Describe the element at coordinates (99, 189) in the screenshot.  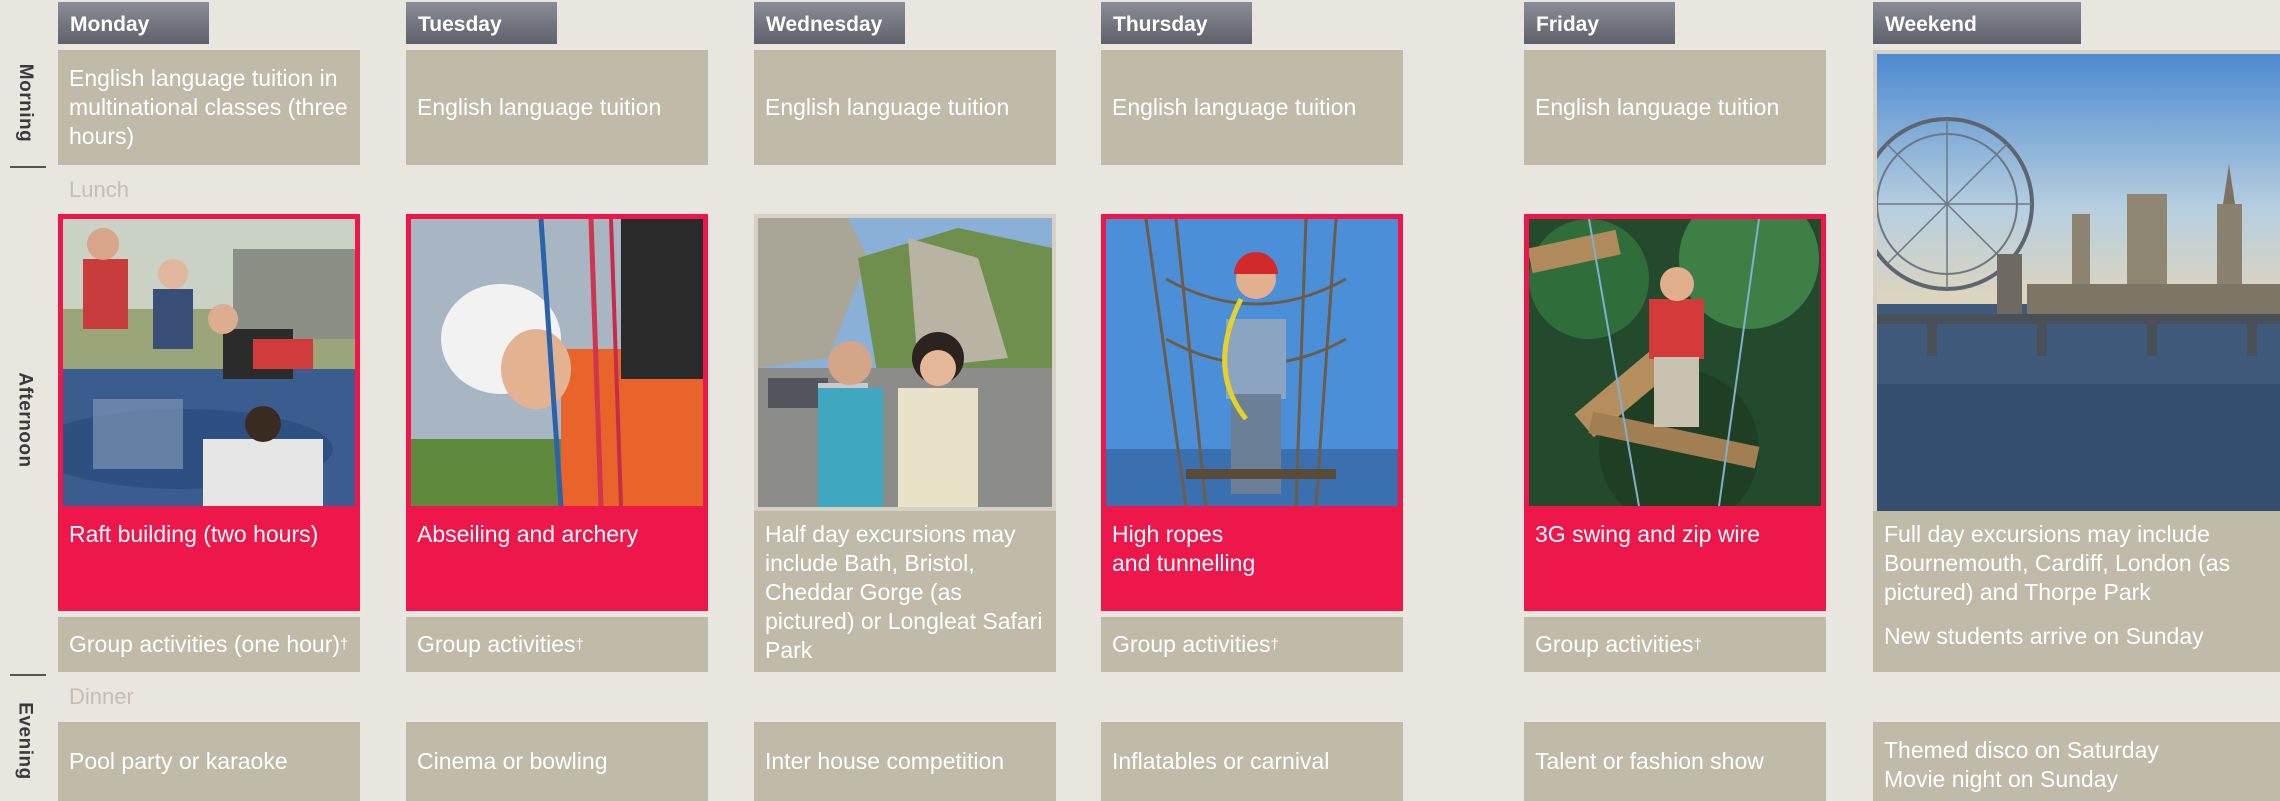
I see `lunch-label: Lunch` at that location.